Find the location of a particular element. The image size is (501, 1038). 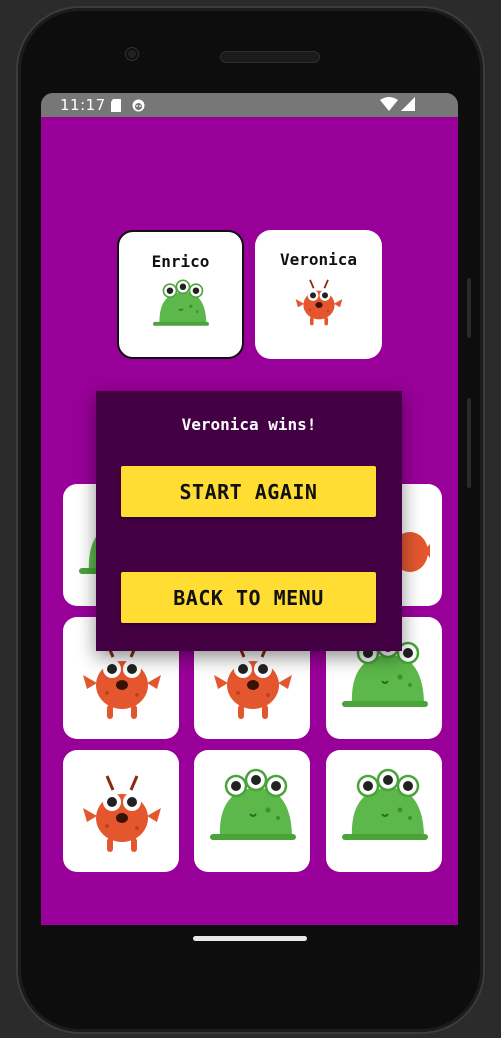

status-bar: 11:17 is located at coordinates (249, 105).